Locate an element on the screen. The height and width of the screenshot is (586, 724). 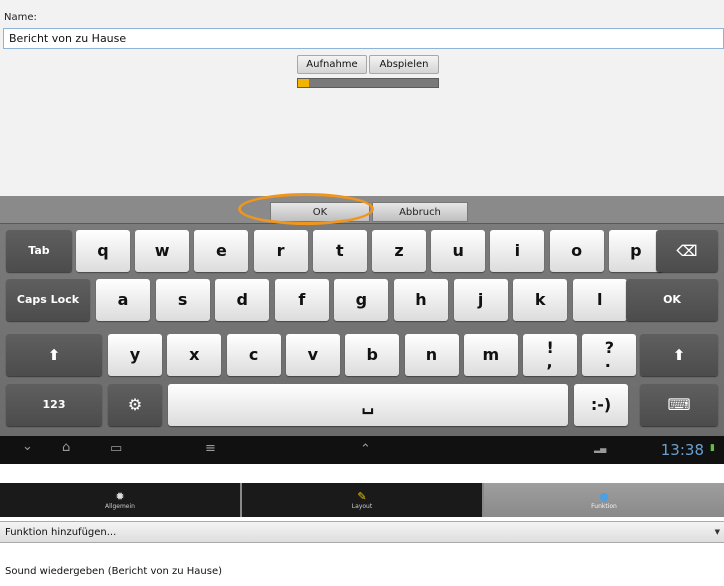
tab-funktion: ● Funktion is located at coordinates (604, 500).